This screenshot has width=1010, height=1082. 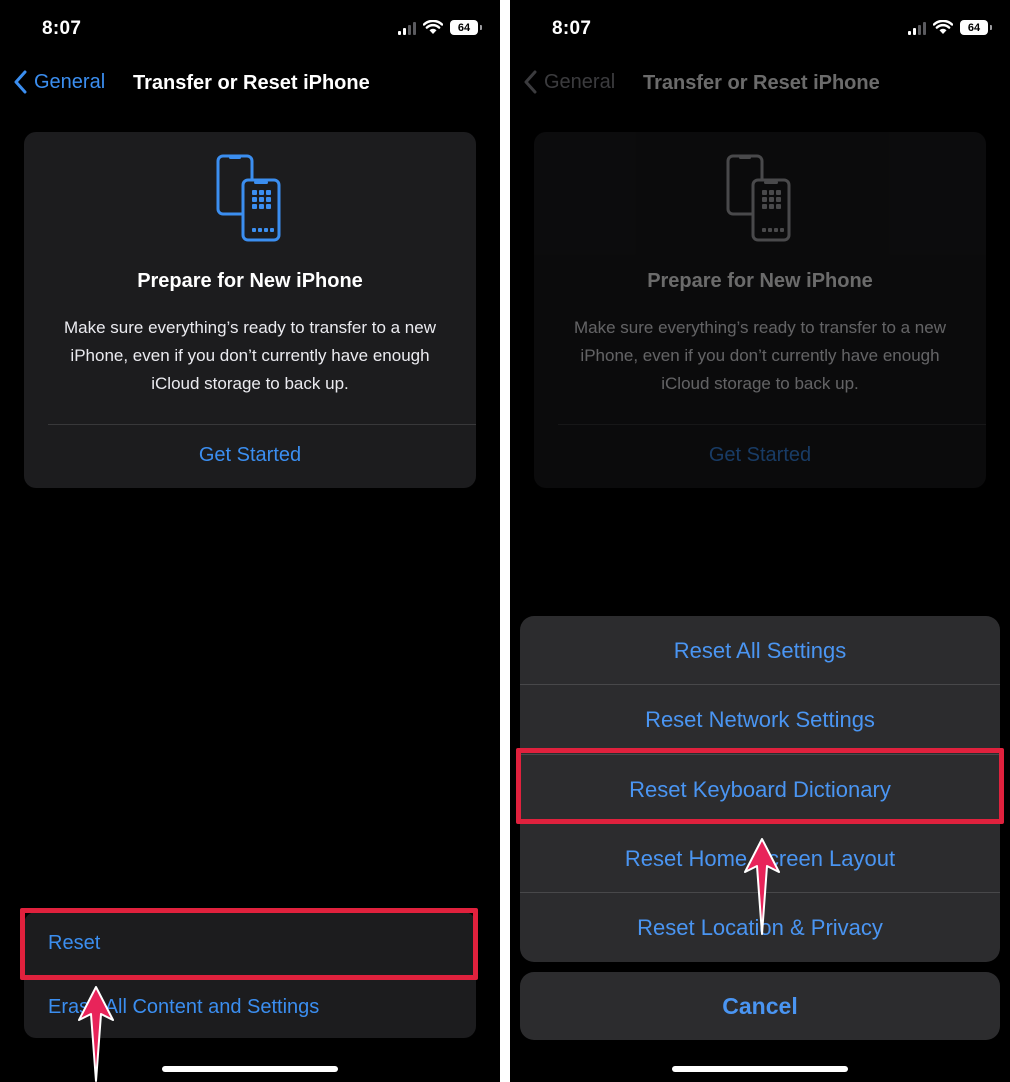 I want to click on status-time: 8:07, so click(x=62, y=28).